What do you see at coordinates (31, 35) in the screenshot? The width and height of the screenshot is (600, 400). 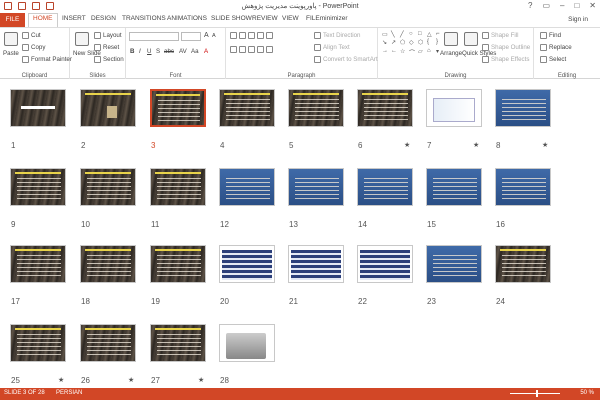 I see `cut-button: Cut` at bounding box center [31, 35].